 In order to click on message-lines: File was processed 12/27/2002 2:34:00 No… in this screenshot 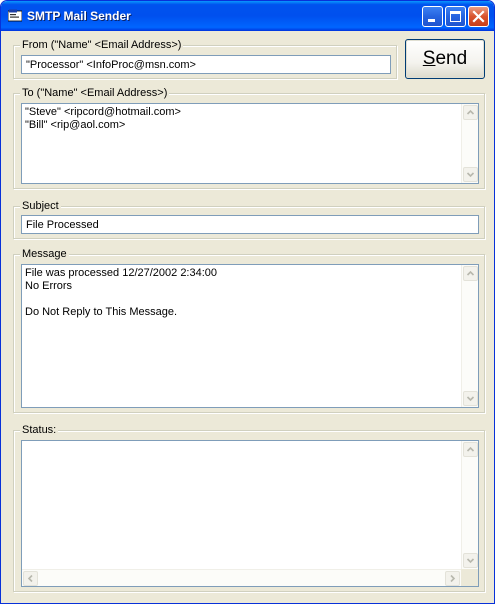, I will do `click(241, 293)`.